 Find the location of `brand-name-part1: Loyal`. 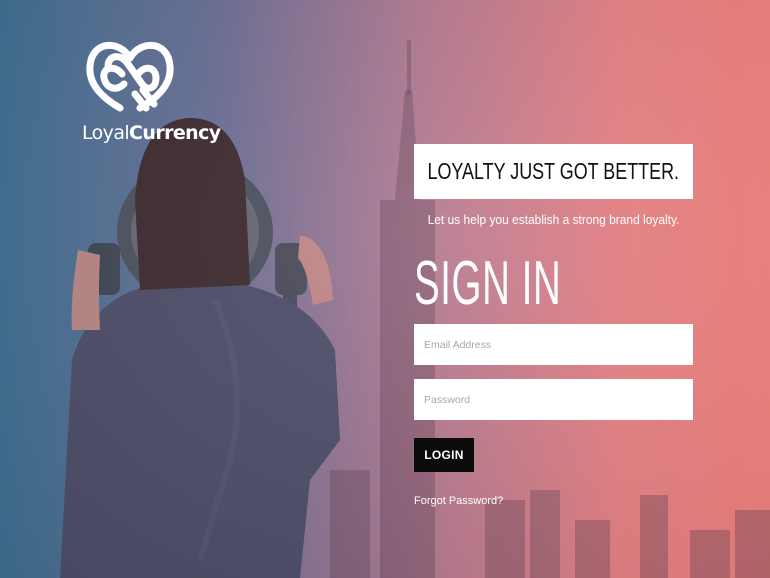

brand-name-part1: Loyal is located at coordinates (106, 133).